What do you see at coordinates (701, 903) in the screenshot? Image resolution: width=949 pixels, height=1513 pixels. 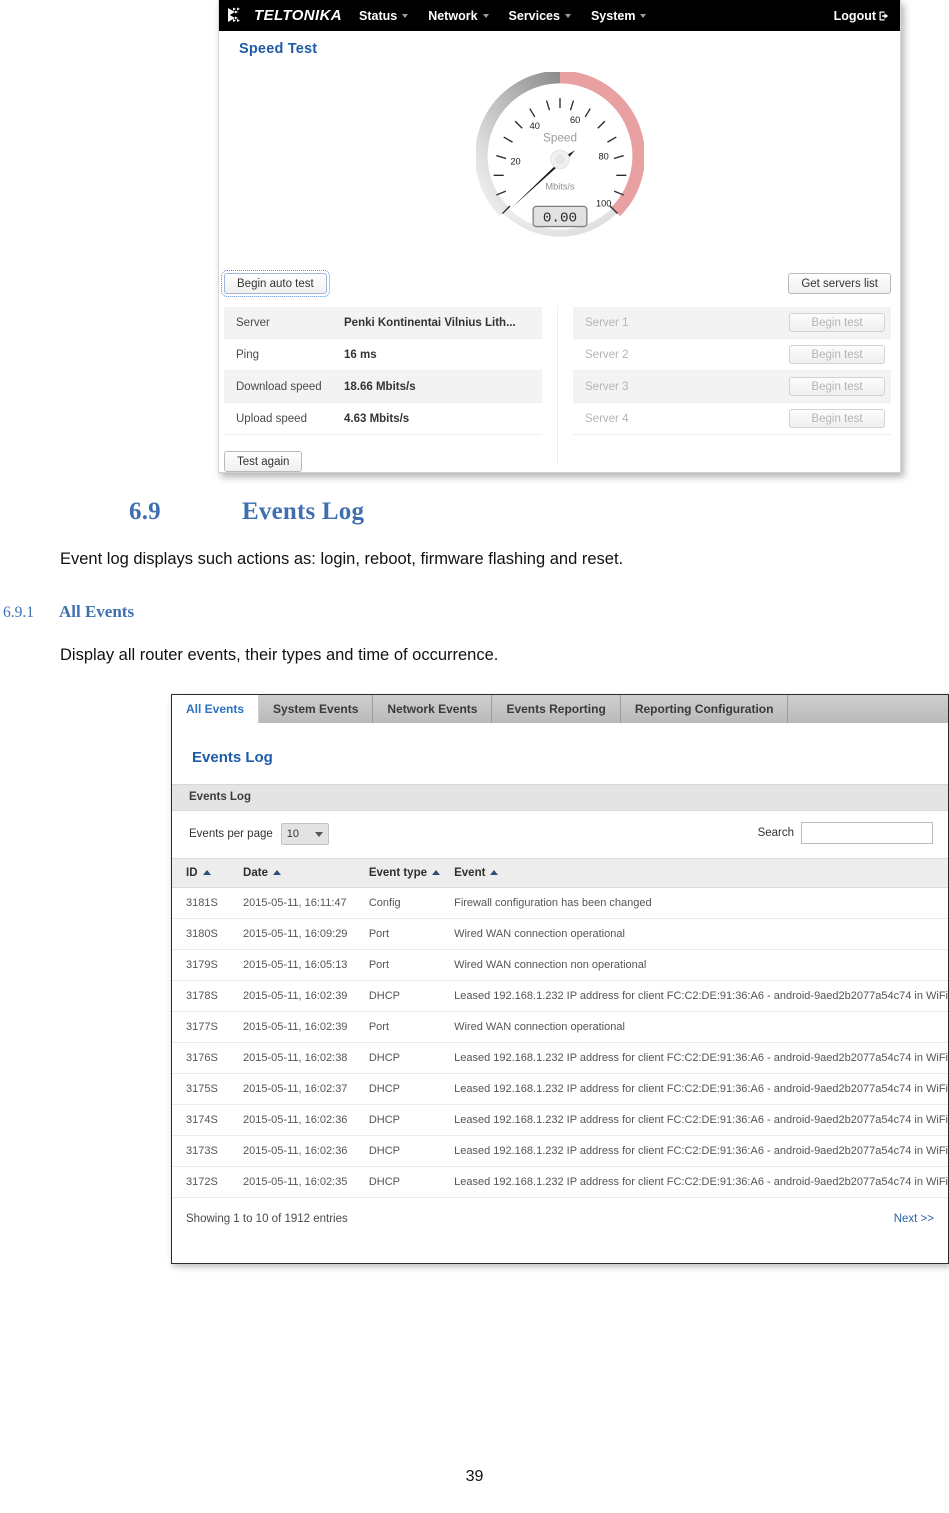 I see `cell-event: Firewall configuration has been changed` at bounding box center [701, 903].